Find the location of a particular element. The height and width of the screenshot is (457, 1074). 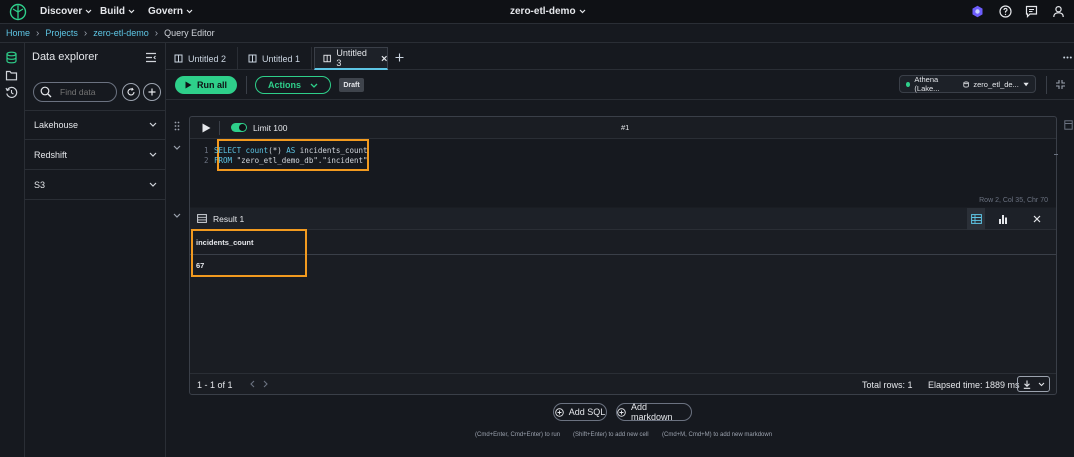

download-button is located at coordinates (1033, 384).